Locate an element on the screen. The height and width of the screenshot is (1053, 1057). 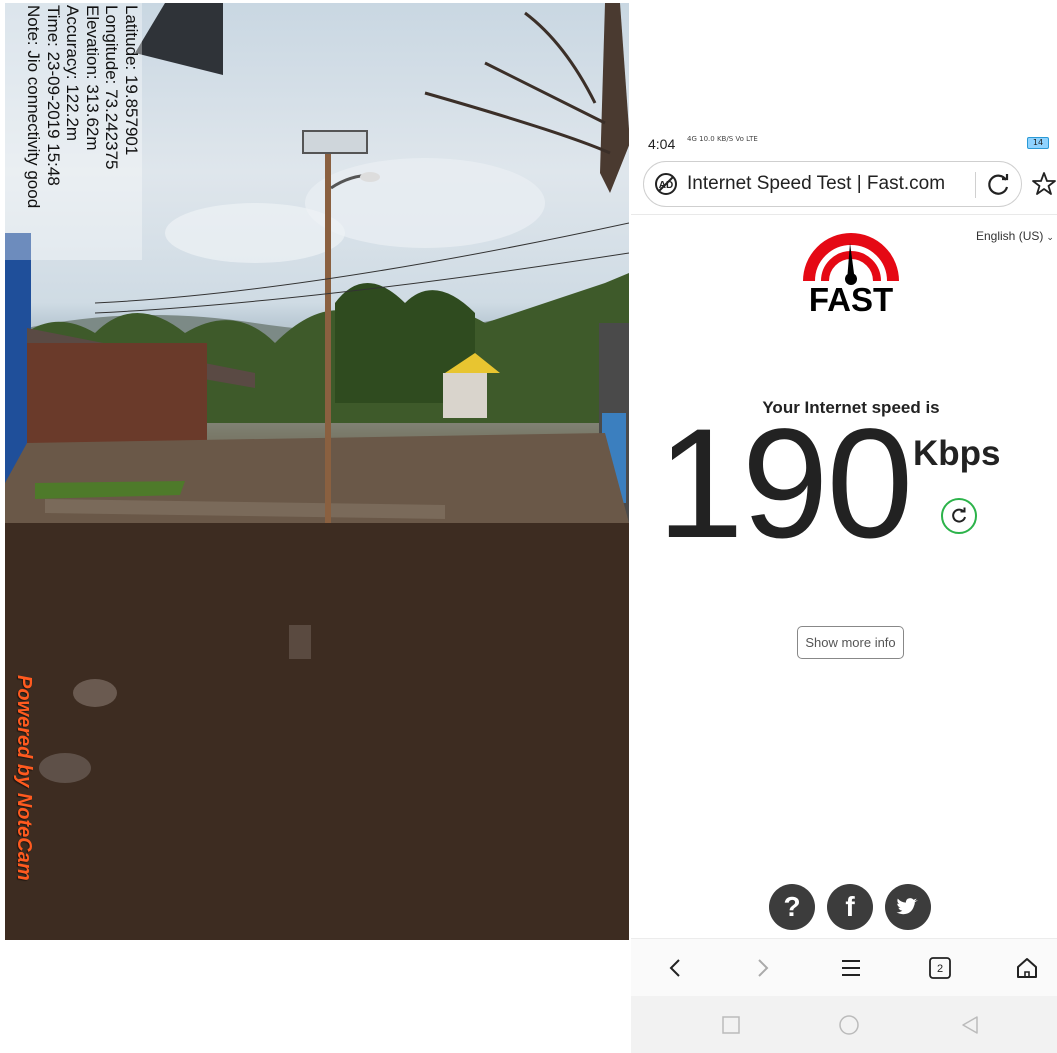
language-label: English (US) is located at coordinates (1010, 236).